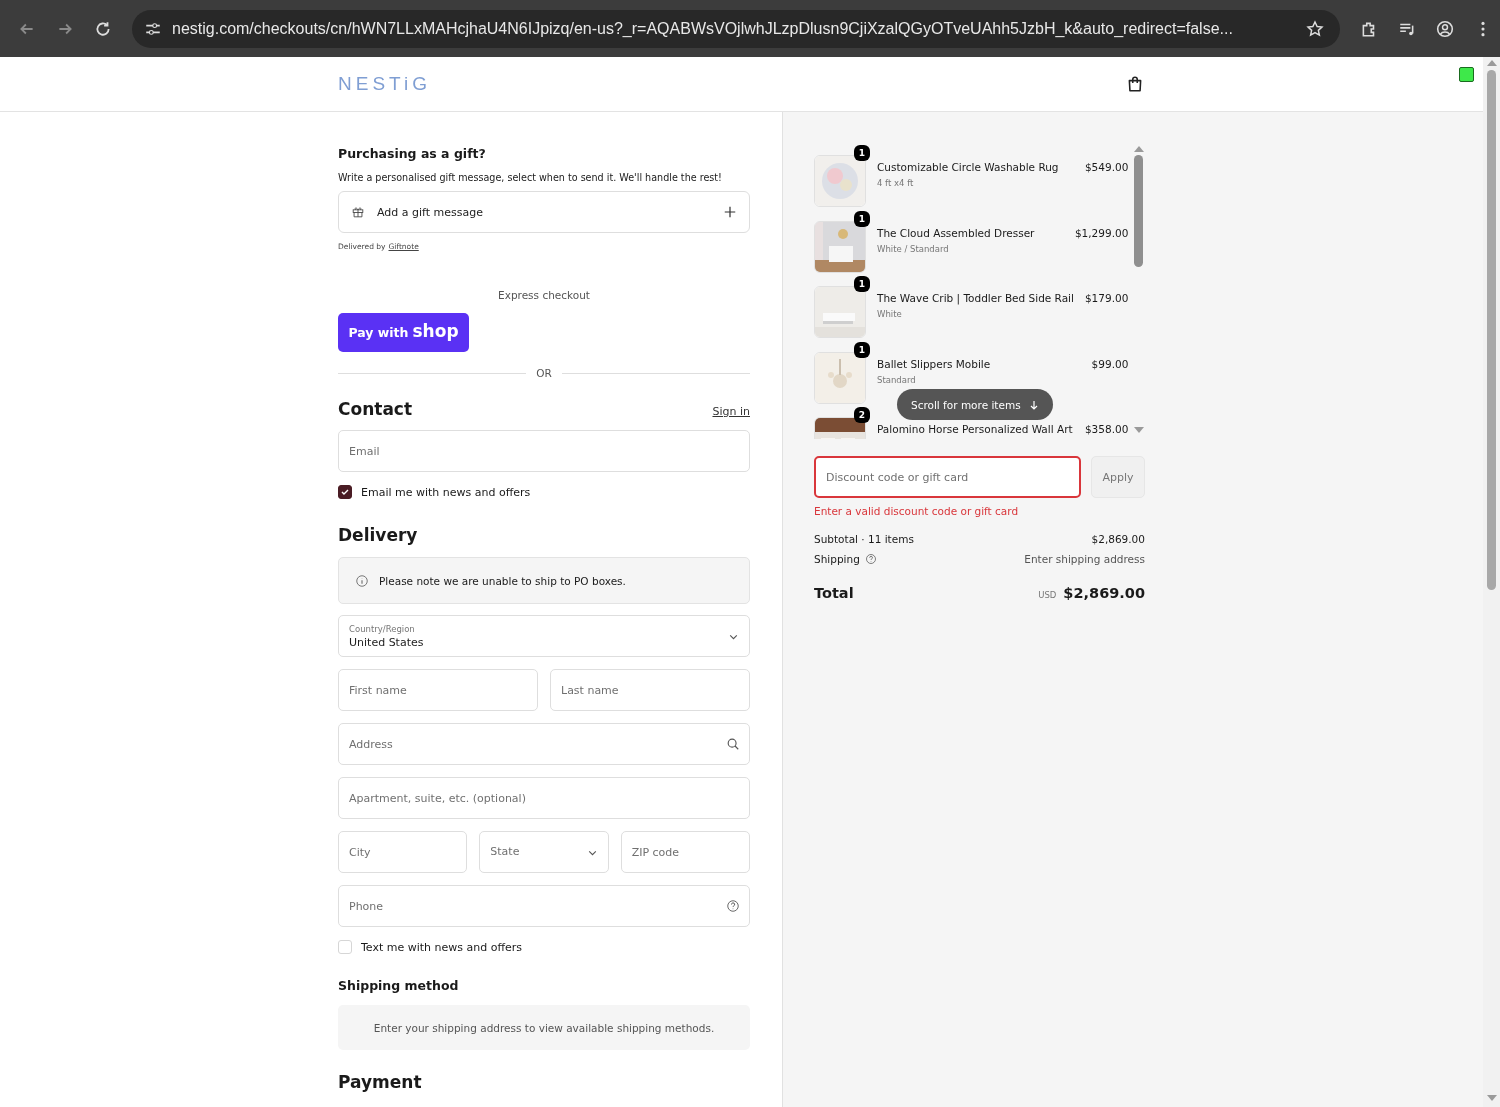  I want to click on subtotal-label: Subtotal · 11 items, so click(864, 539).